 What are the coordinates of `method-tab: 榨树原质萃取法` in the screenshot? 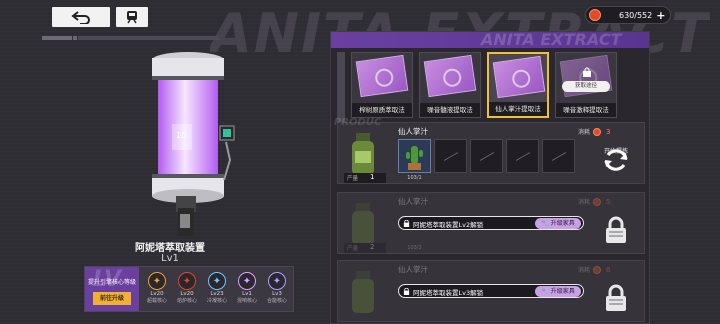 It's located at (382, 85).